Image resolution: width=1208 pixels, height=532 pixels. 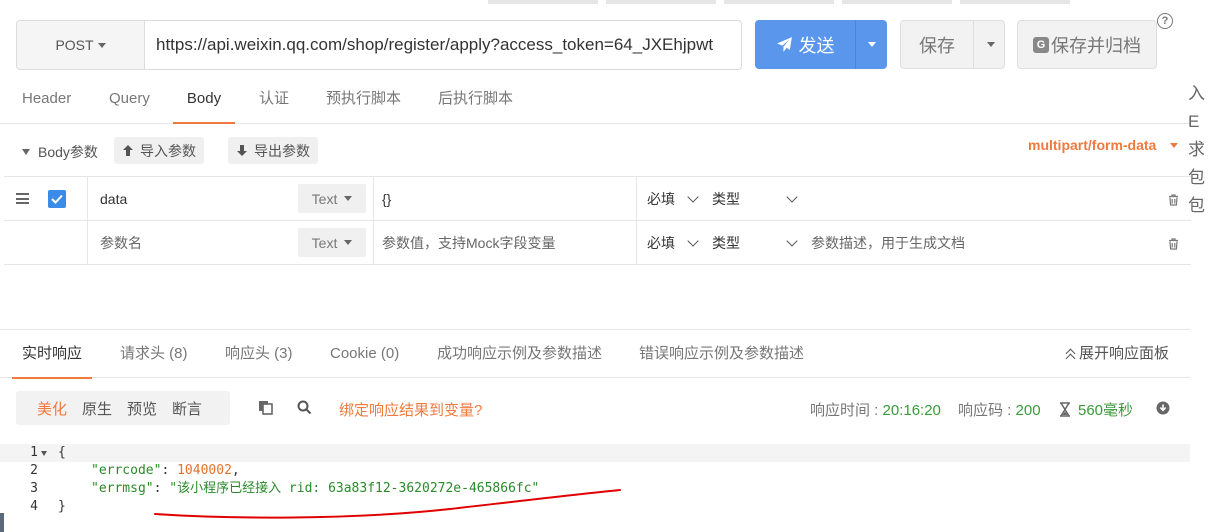 I want to click on code-line: 1 {, so click(x=595, y=453).